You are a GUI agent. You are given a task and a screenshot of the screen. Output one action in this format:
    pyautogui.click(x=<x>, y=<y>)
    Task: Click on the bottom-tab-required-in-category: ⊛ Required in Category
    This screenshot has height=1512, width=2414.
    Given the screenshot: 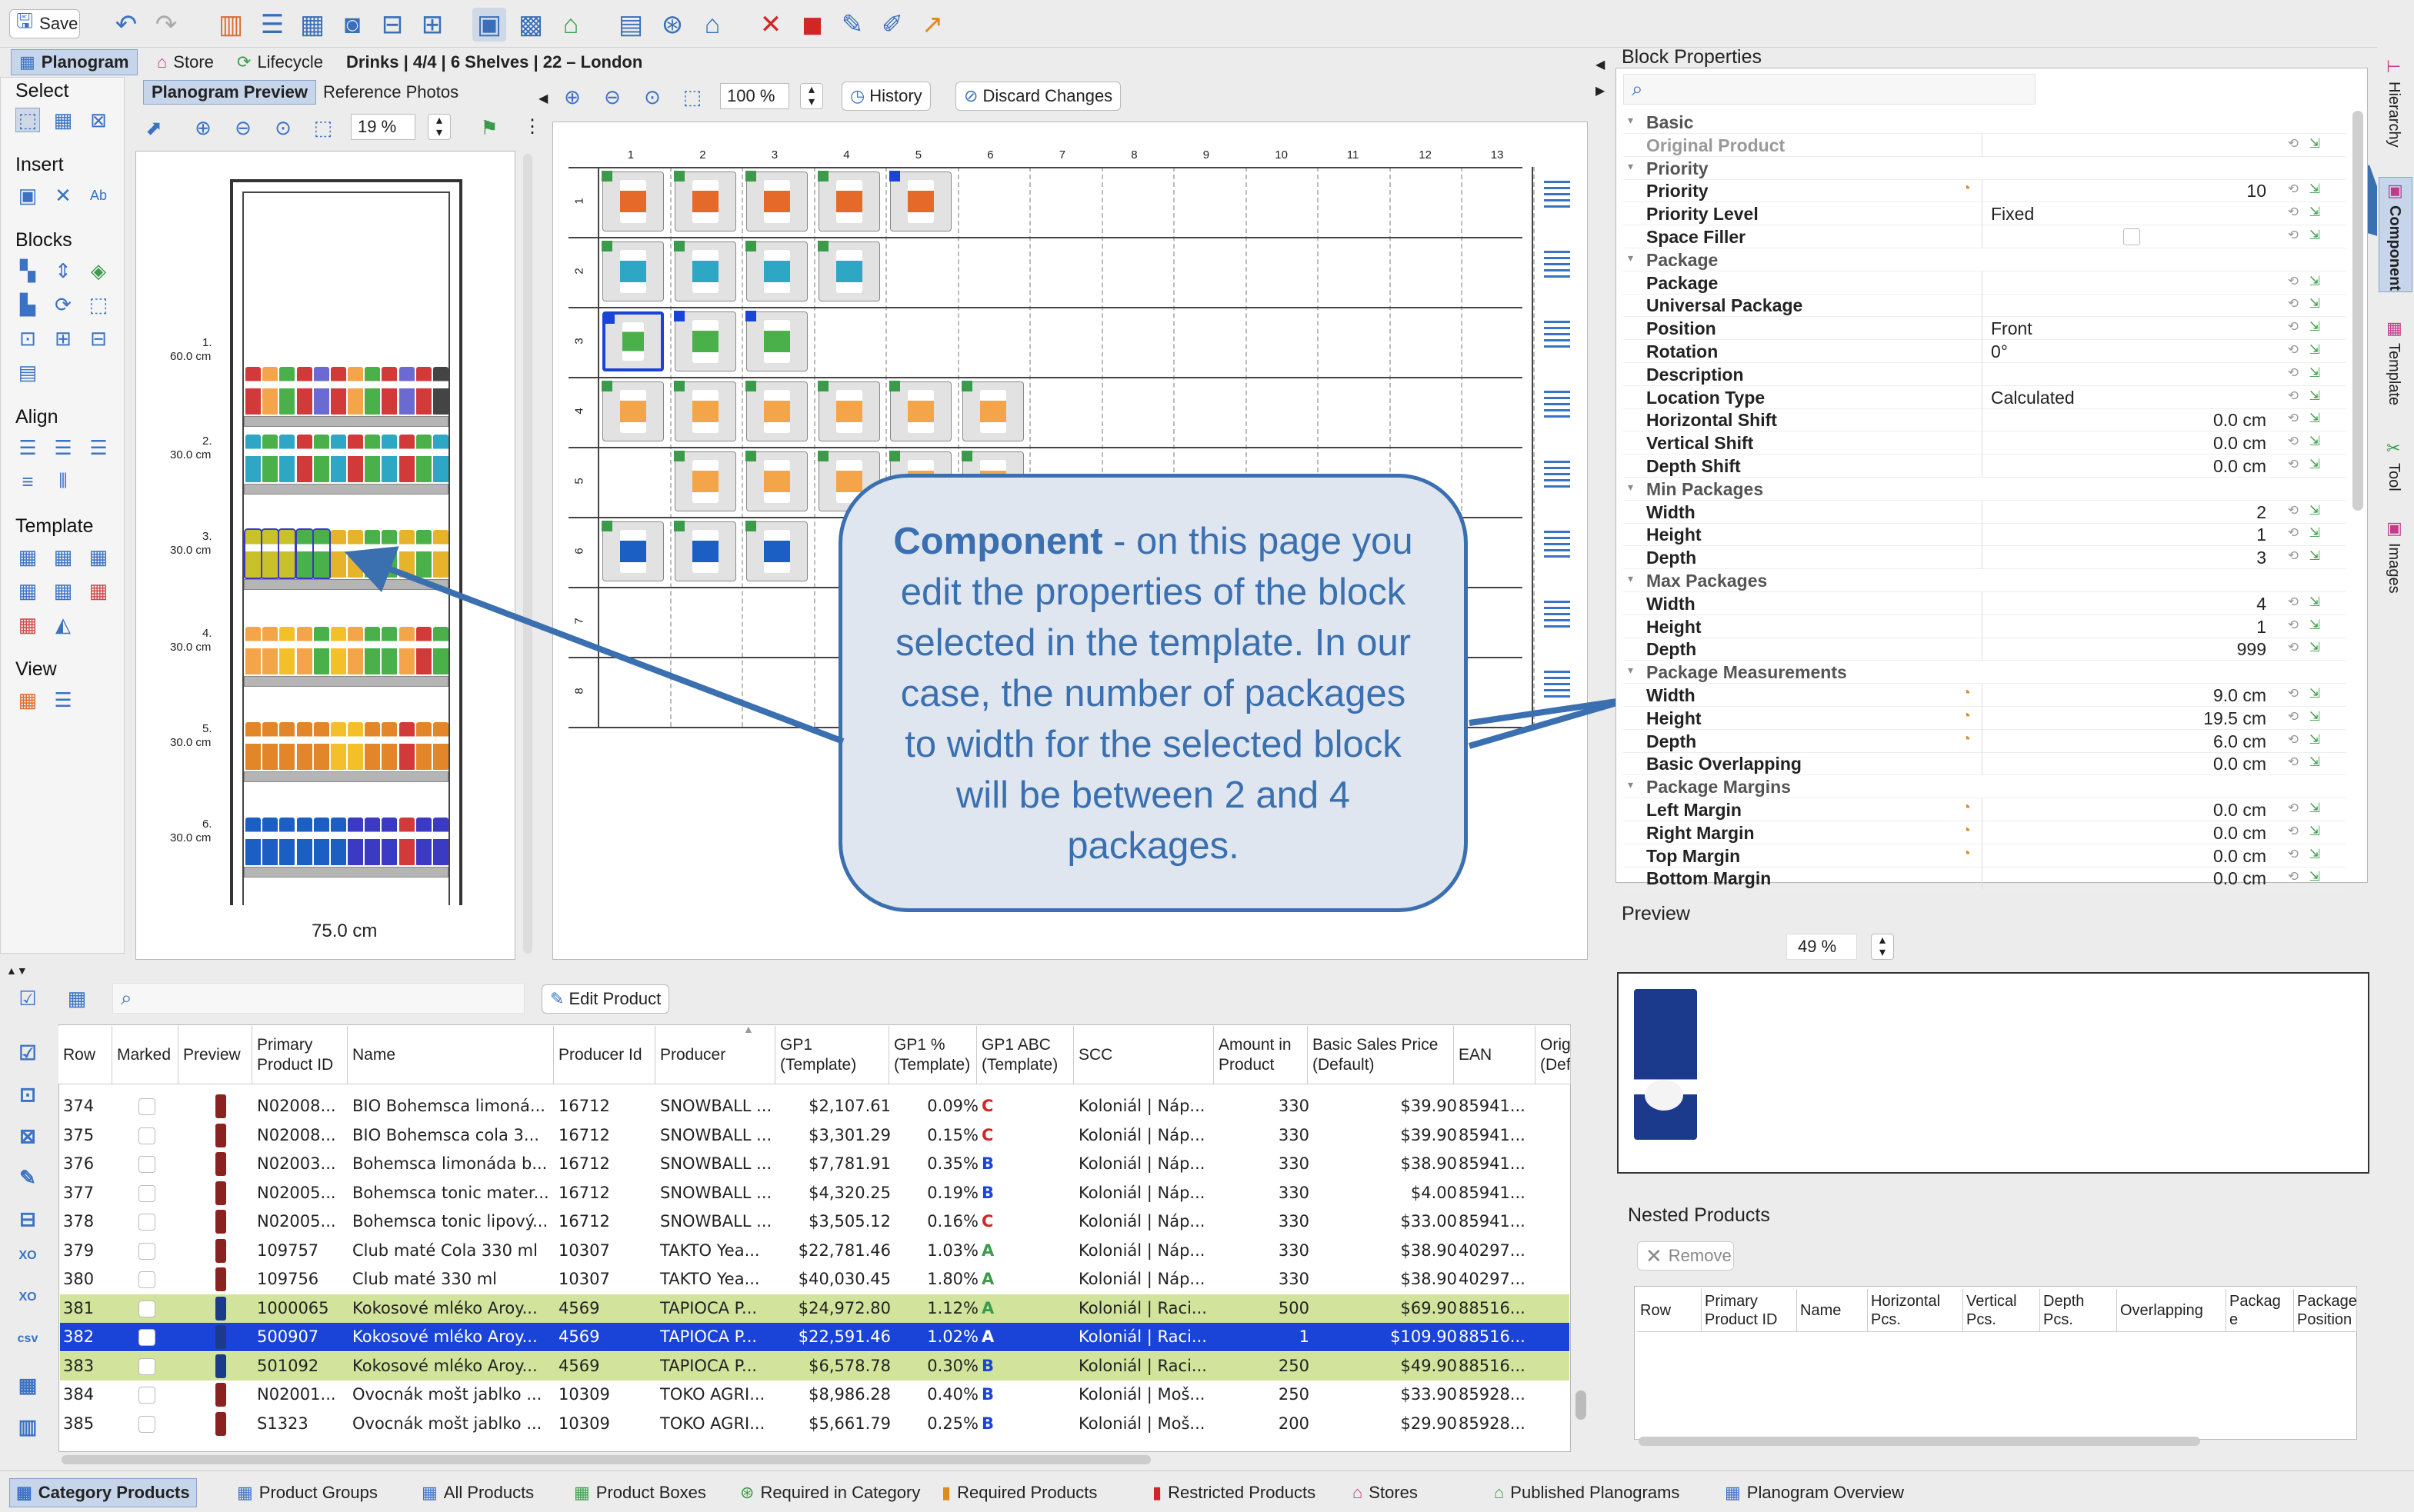 What is the action you would take?
    pyautogui.click(x=830, y=1492)
    